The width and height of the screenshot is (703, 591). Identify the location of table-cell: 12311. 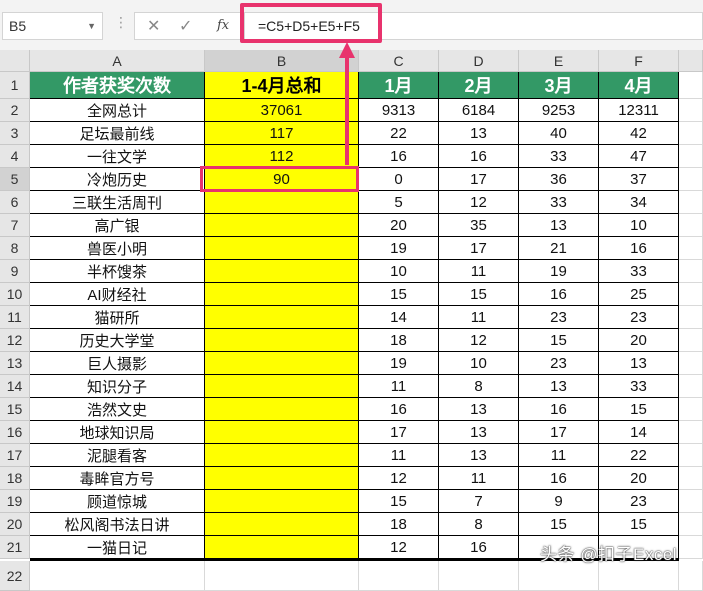
(639, 110).